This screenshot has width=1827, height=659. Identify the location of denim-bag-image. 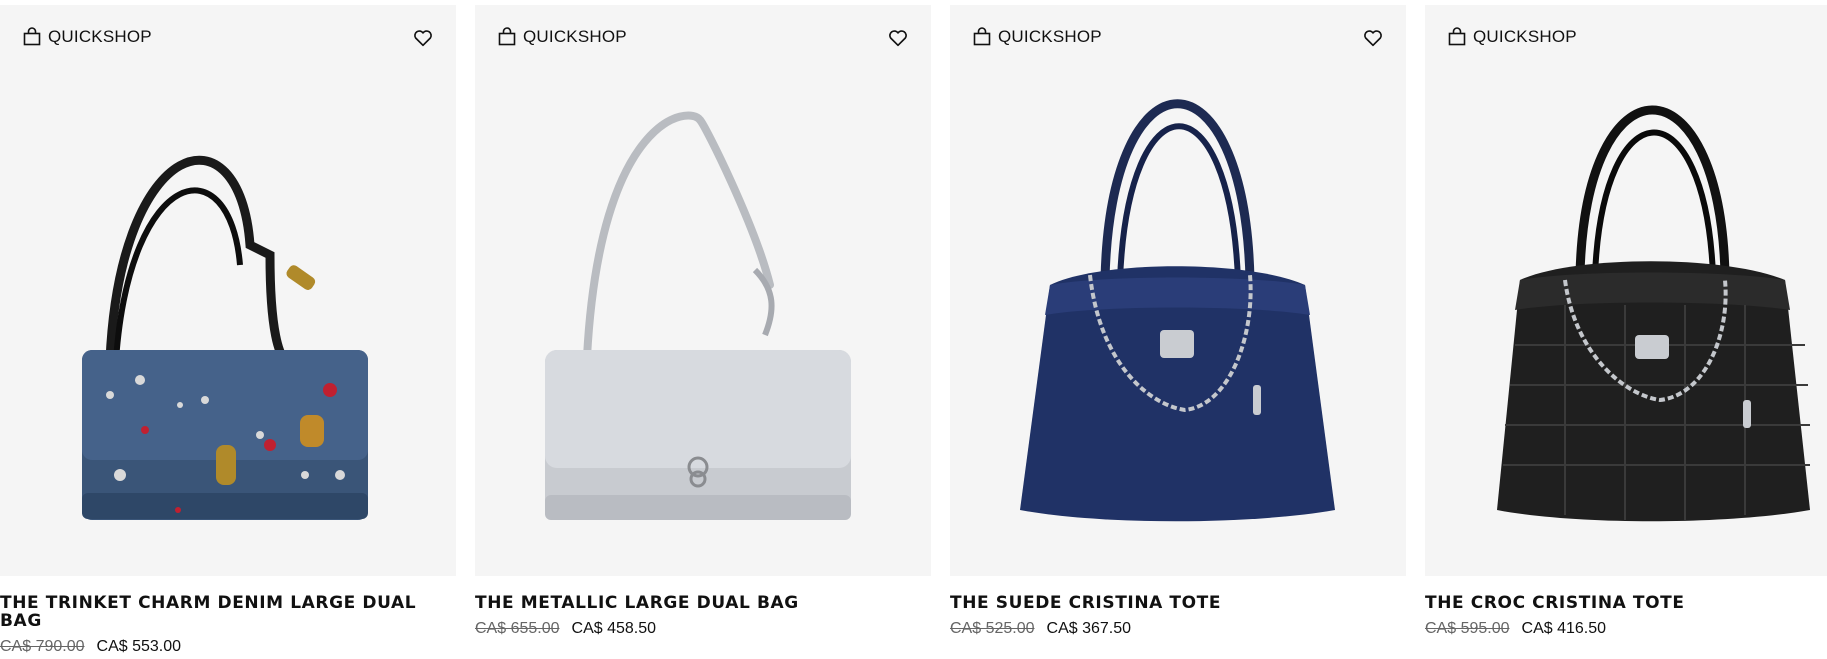
(225, 337).